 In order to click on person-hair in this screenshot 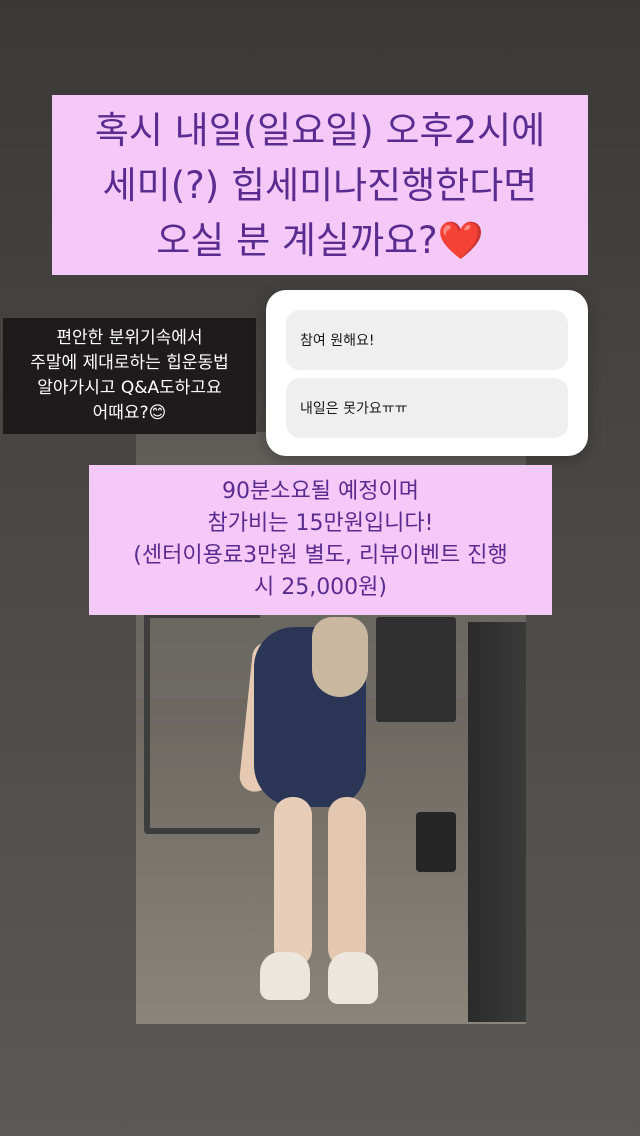, I will do `click(340, 657)`.